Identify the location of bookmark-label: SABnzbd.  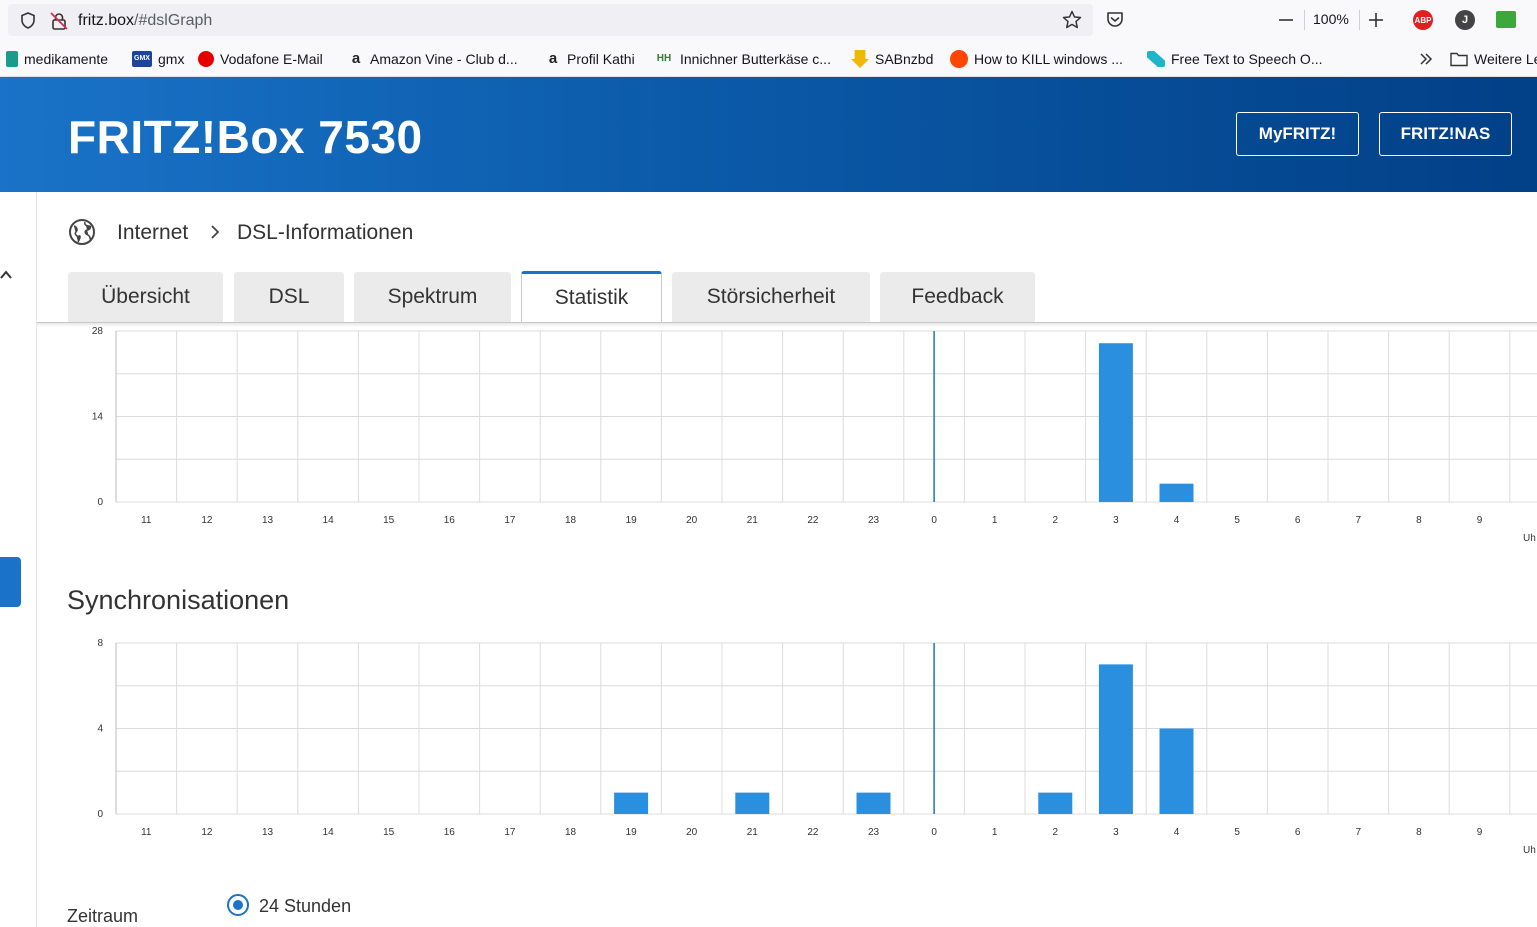
(904, 59).